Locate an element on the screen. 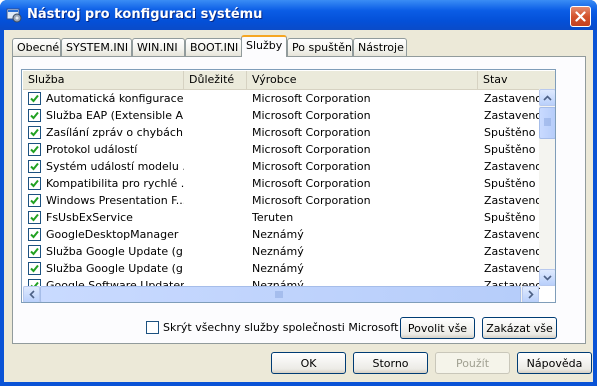 The width and height of the screenshot is (597, 386). column-header-status: Stav is located at coordinates (516, 80).